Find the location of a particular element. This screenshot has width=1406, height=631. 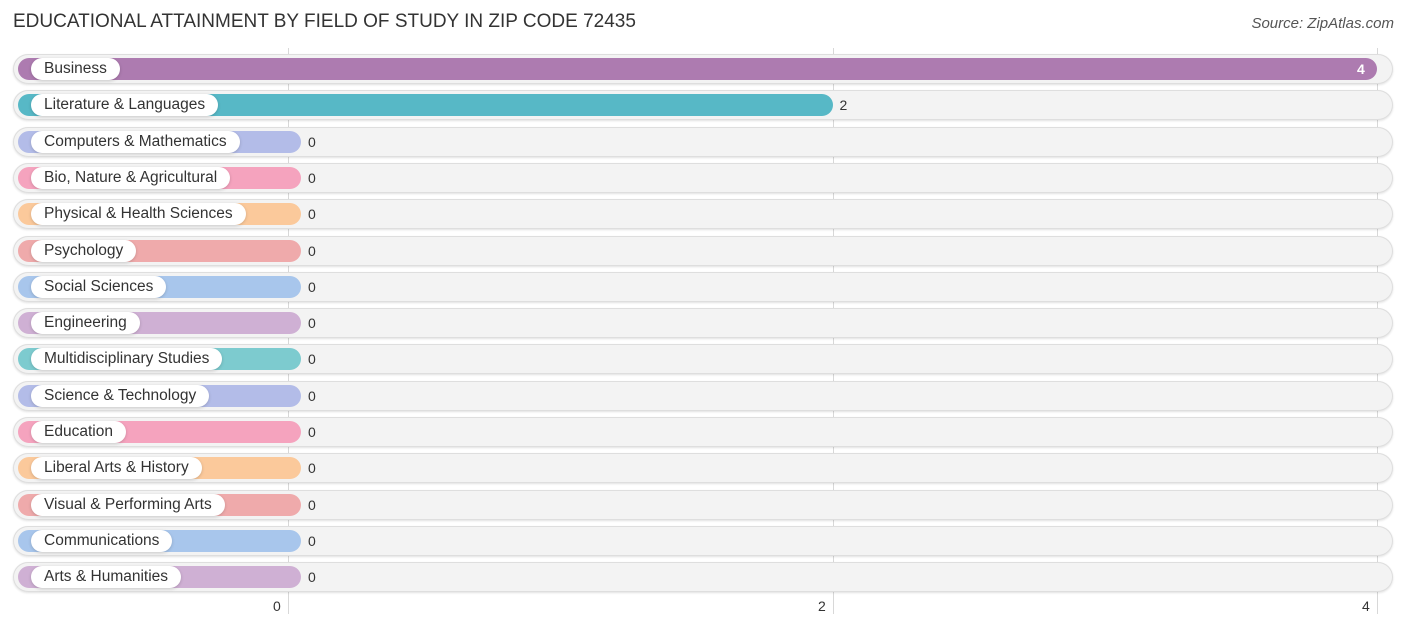

category-label: Communications is located at coordinates (102, 540).